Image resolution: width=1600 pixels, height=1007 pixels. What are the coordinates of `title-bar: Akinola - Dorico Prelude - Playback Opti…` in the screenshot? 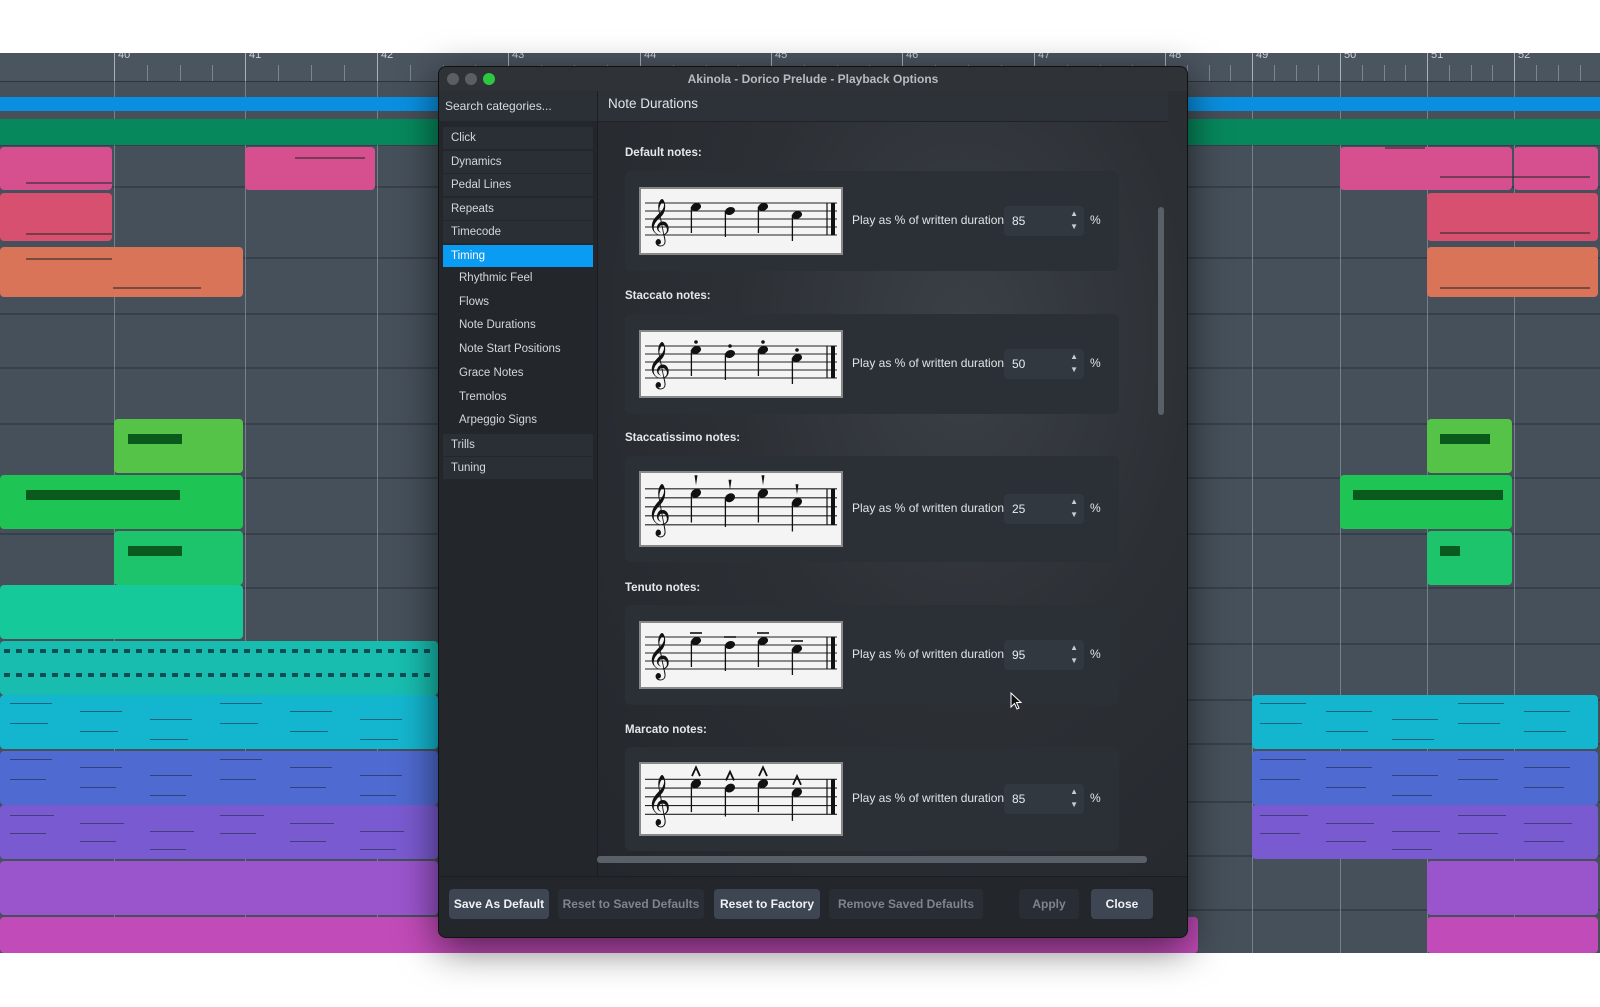 It's located at (813, 79).